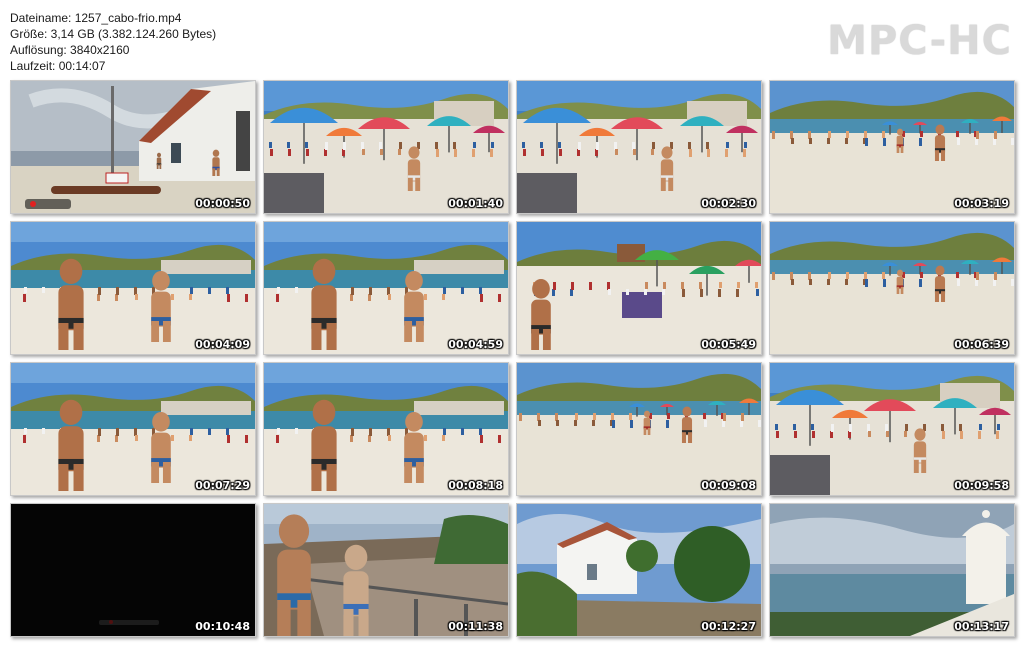 The height and width of the screenshot is (646, 1024). Describe the element at coordinates (222, 203) in the screenshot. I see `thumbnail-timestamp: 00:00:50` at that location.